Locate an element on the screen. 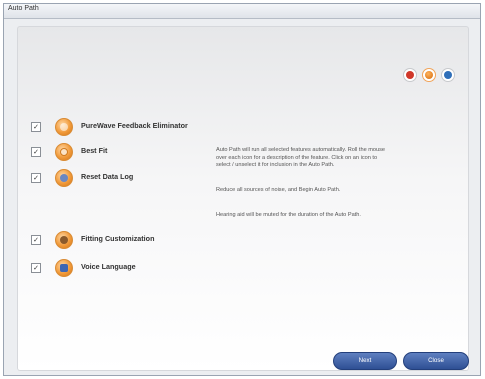  record-icon is located at coordinates (429, 75).